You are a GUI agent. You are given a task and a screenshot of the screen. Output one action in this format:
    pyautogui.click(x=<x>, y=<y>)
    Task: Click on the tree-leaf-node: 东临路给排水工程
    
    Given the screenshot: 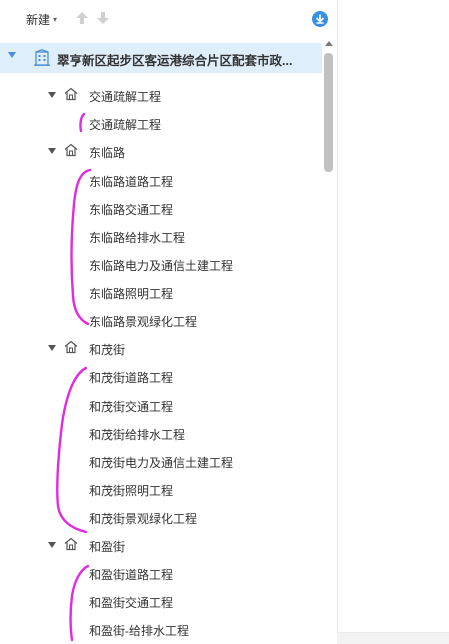 What is the action you would take?
    pyautogui.click(x=161, y=236)
    